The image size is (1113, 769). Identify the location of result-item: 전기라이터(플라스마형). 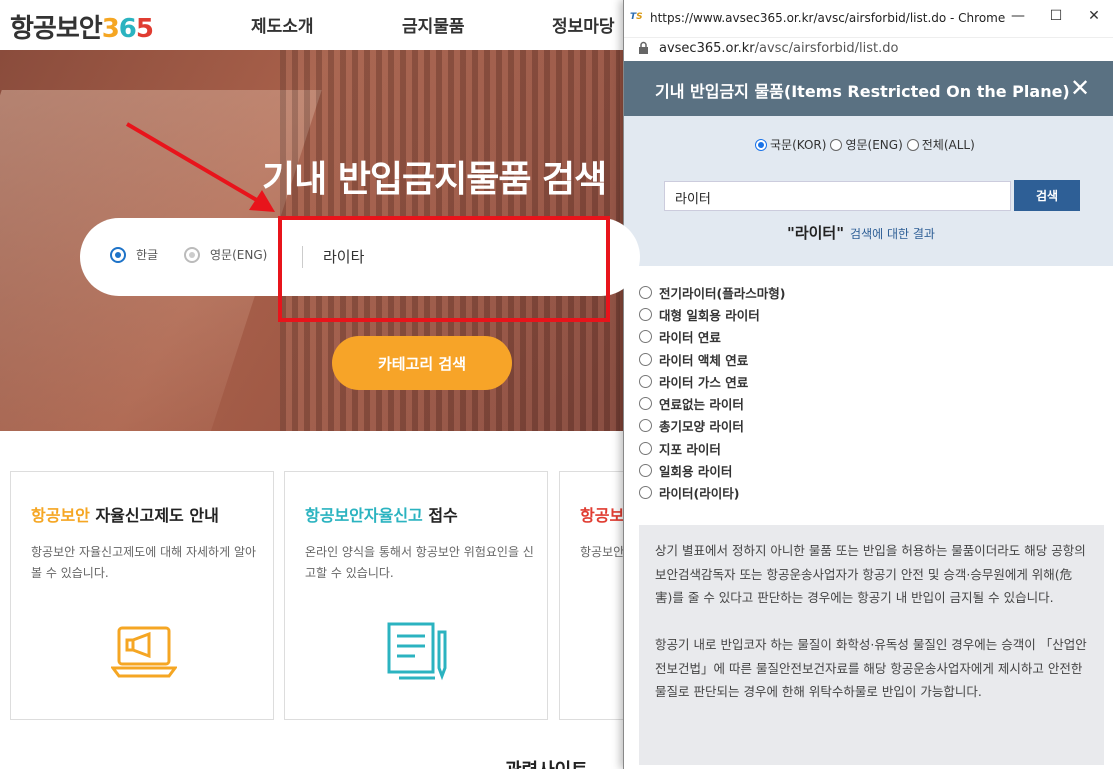
(712, 292).